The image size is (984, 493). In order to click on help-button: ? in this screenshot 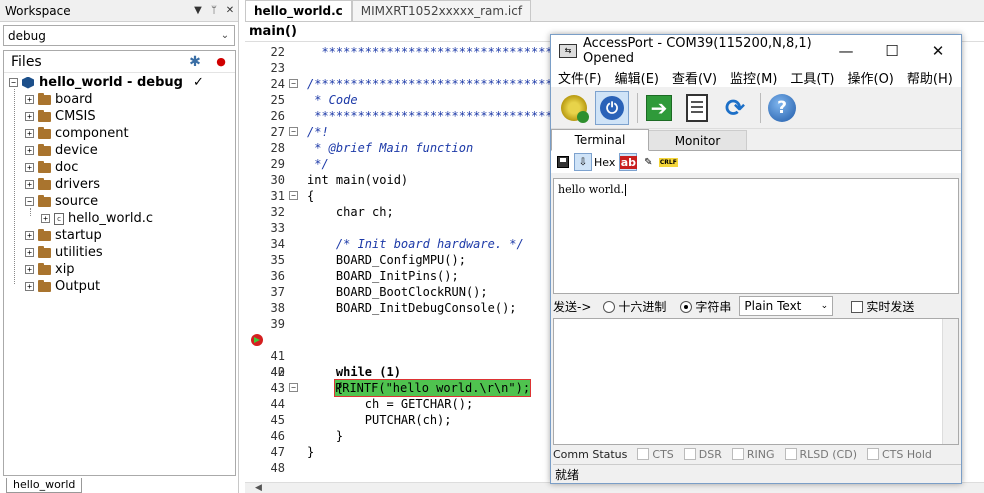, I will do `click(782, 108)`.